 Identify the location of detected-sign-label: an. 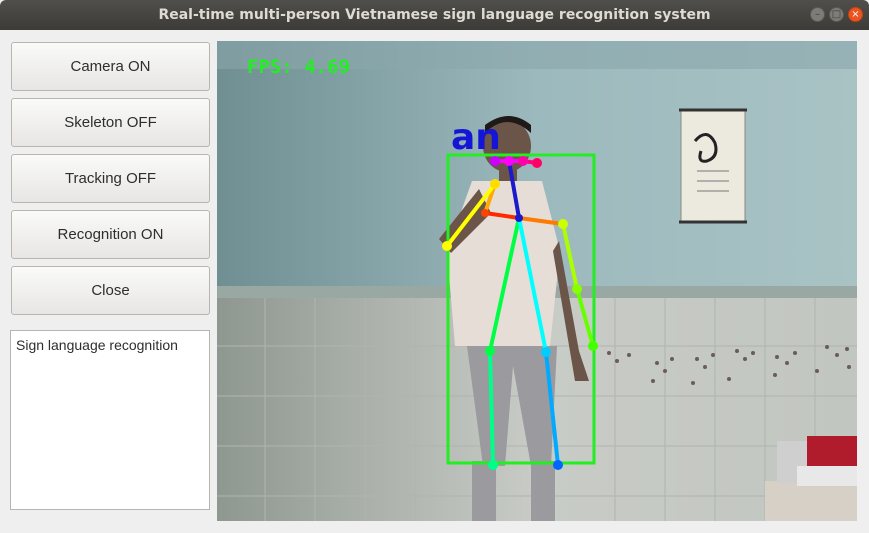
(476, 137).